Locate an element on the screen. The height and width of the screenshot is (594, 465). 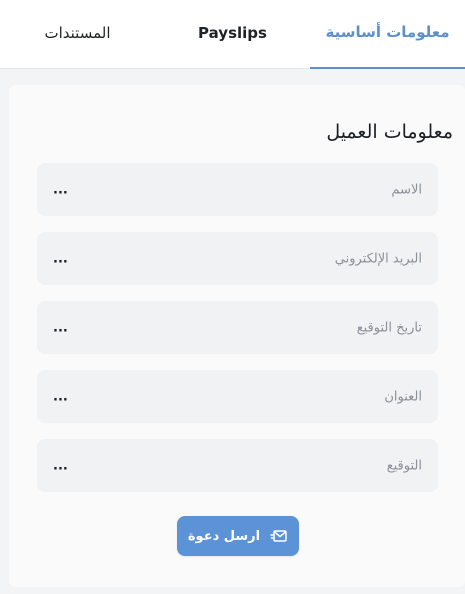
send-invitation-button: ارسل دعوة is located at coordinates (238, 536).